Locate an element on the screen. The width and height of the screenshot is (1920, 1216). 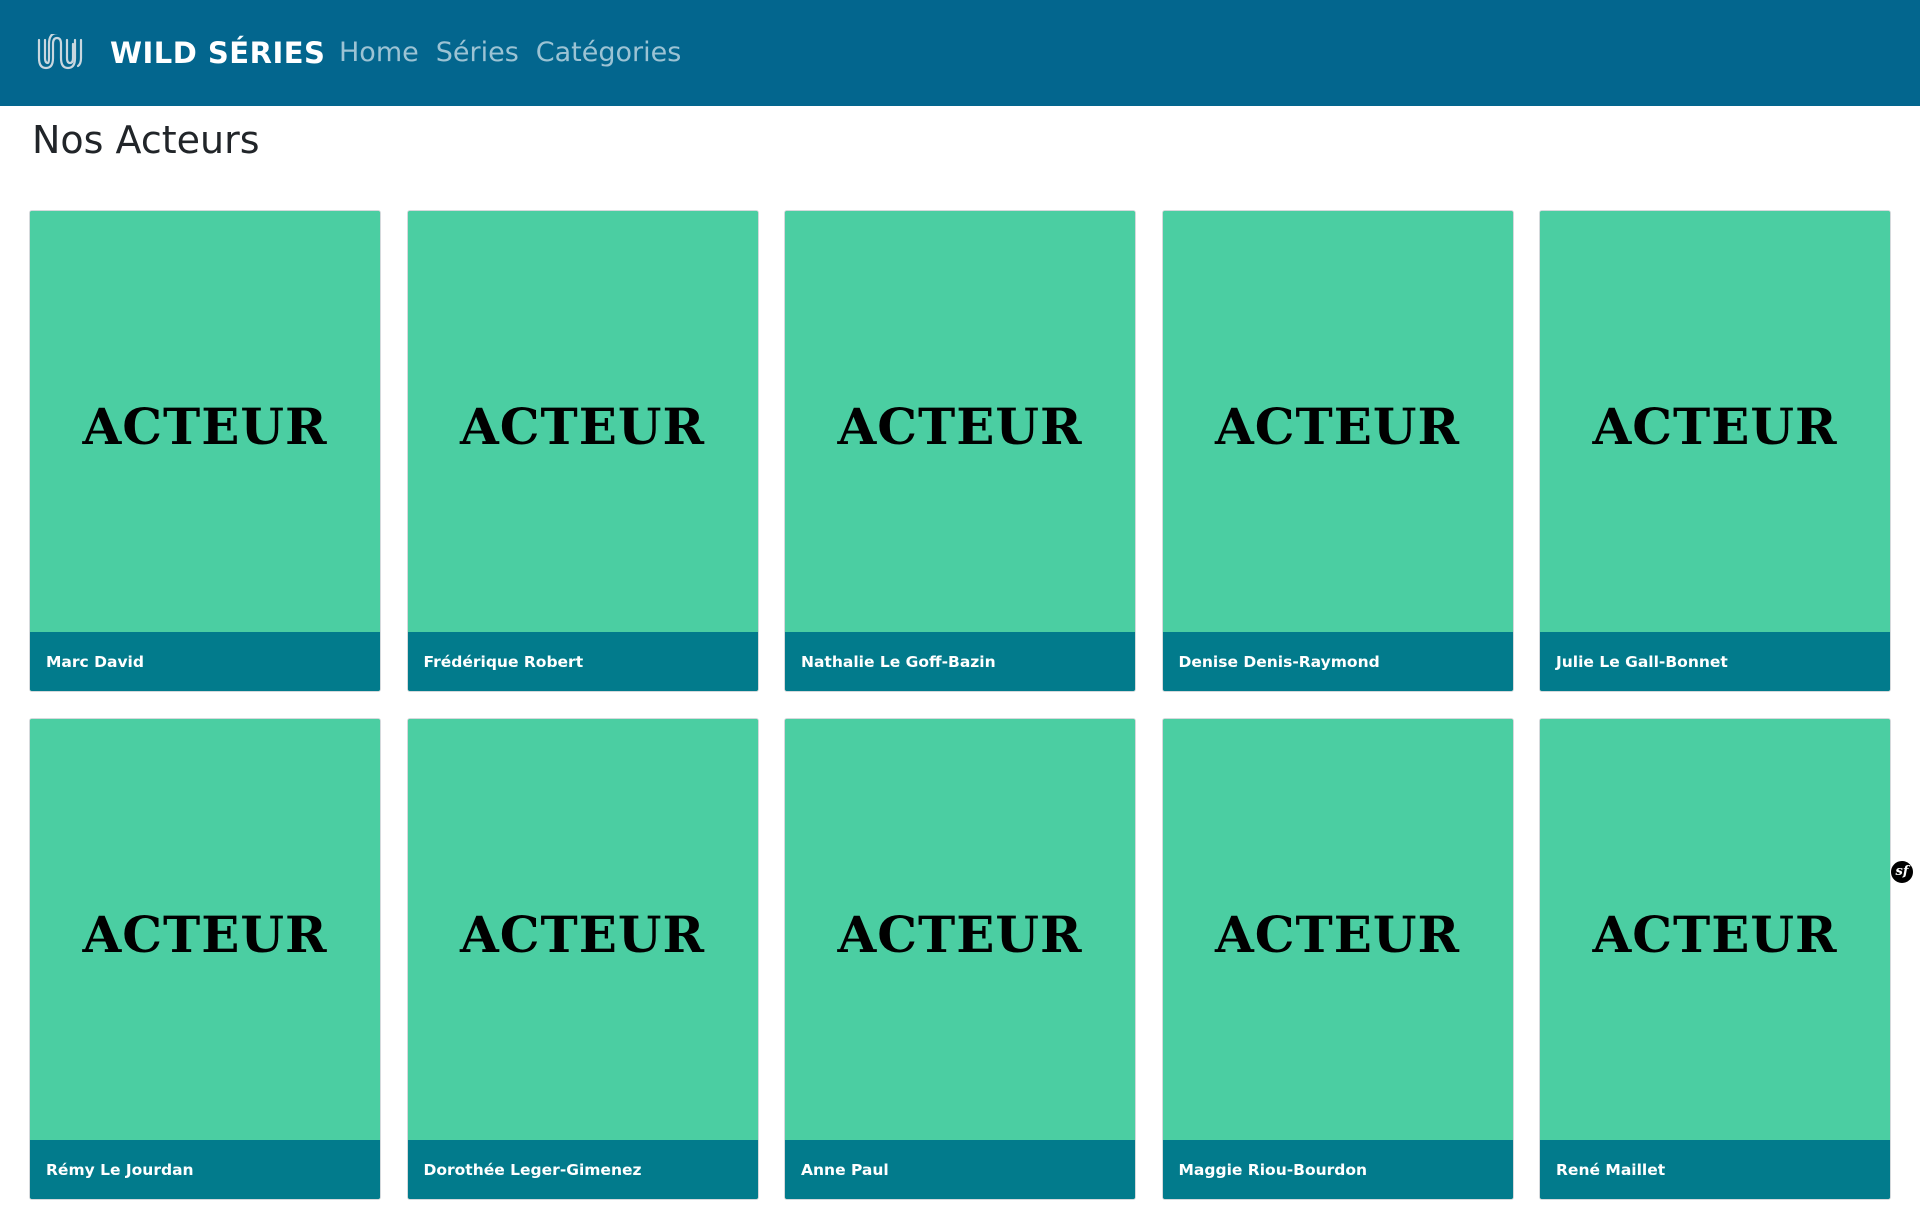
nav-link-home: Home is located at coordinates (379, 53).